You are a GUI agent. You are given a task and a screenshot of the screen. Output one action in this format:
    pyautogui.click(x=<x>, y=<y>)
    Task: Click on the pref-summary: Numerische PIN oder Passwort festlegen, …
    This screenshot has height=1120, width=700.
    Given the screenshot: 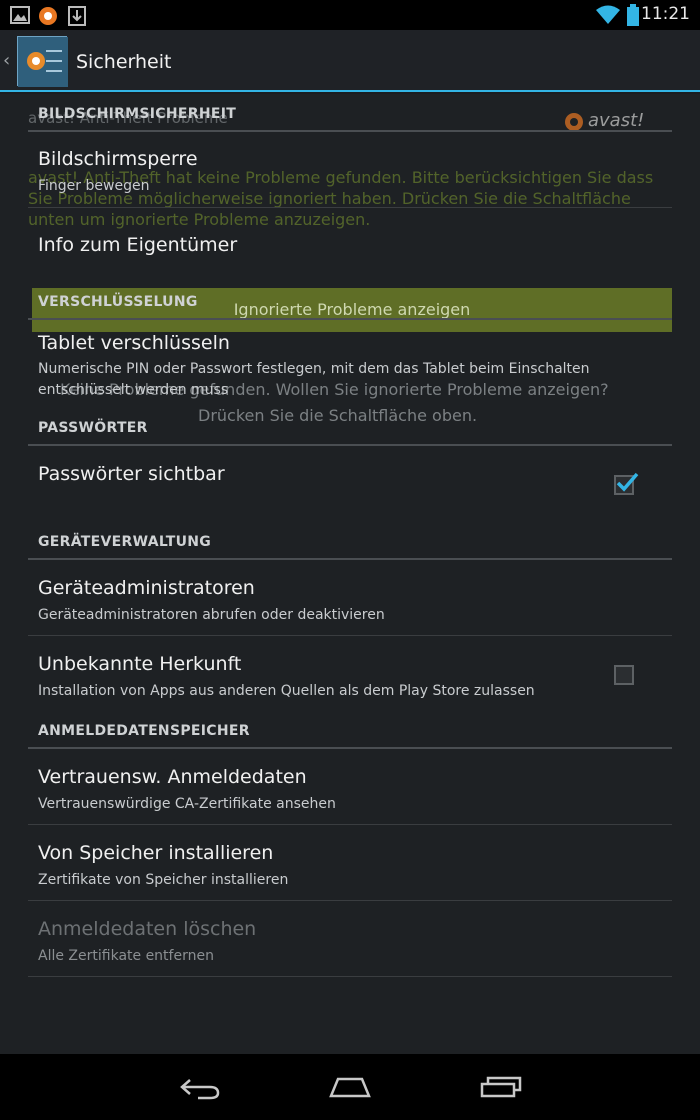 What is the action you would take?
    pyautogui.click(x=314, y=379)
    